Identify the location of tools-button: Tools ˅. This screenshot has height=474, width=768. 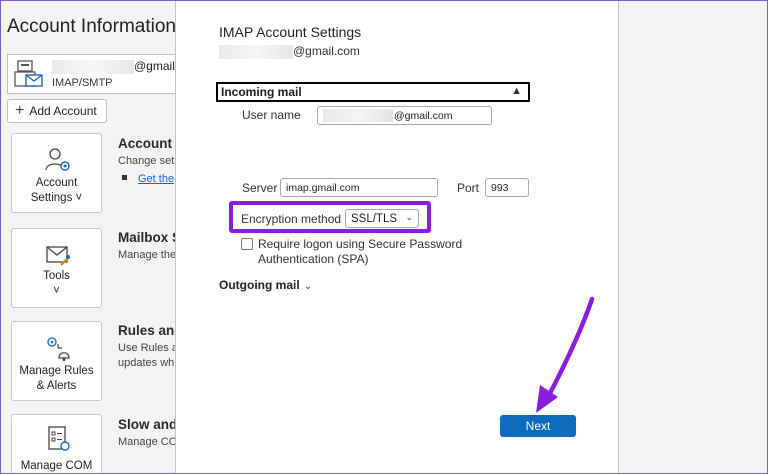
(56, 268).